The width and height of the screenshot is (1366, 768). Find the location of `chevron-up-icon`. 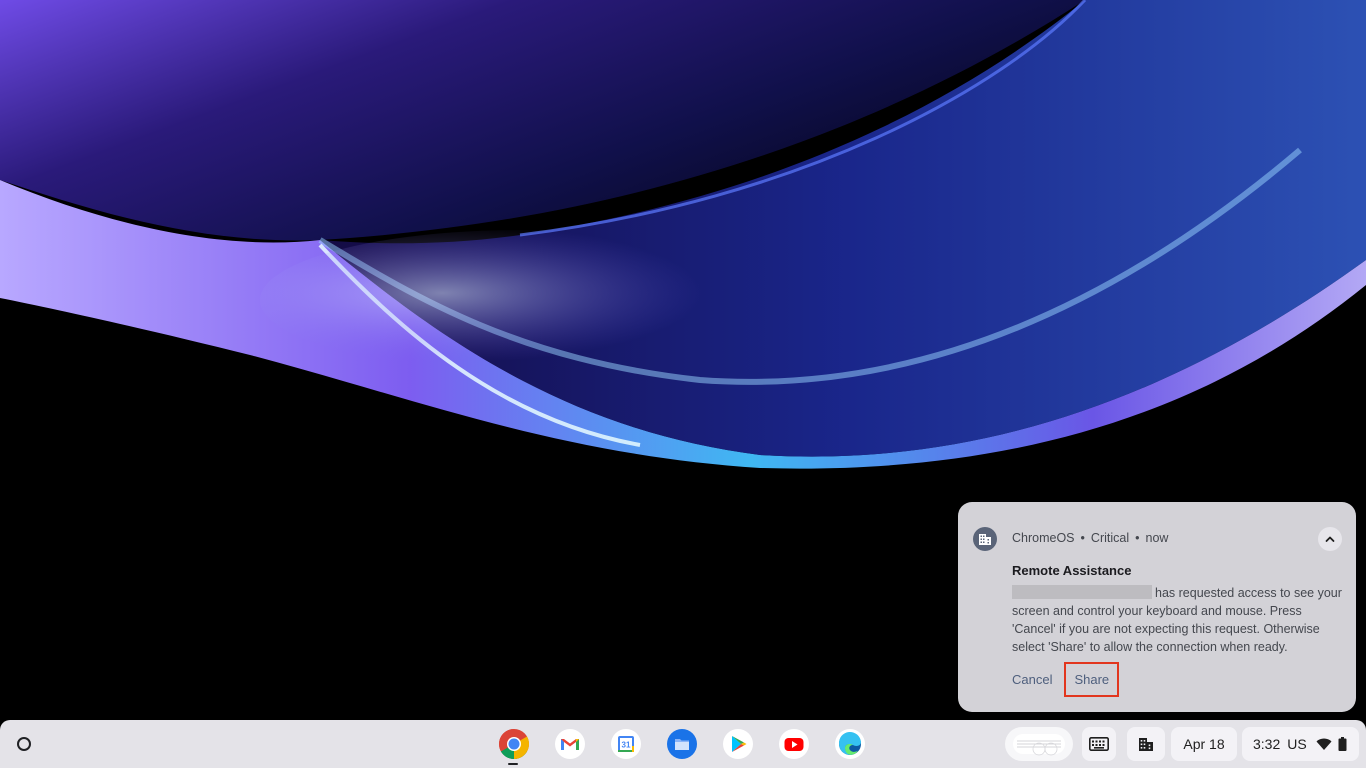

chevron-up-icon is located at coordinates (1330, 539).